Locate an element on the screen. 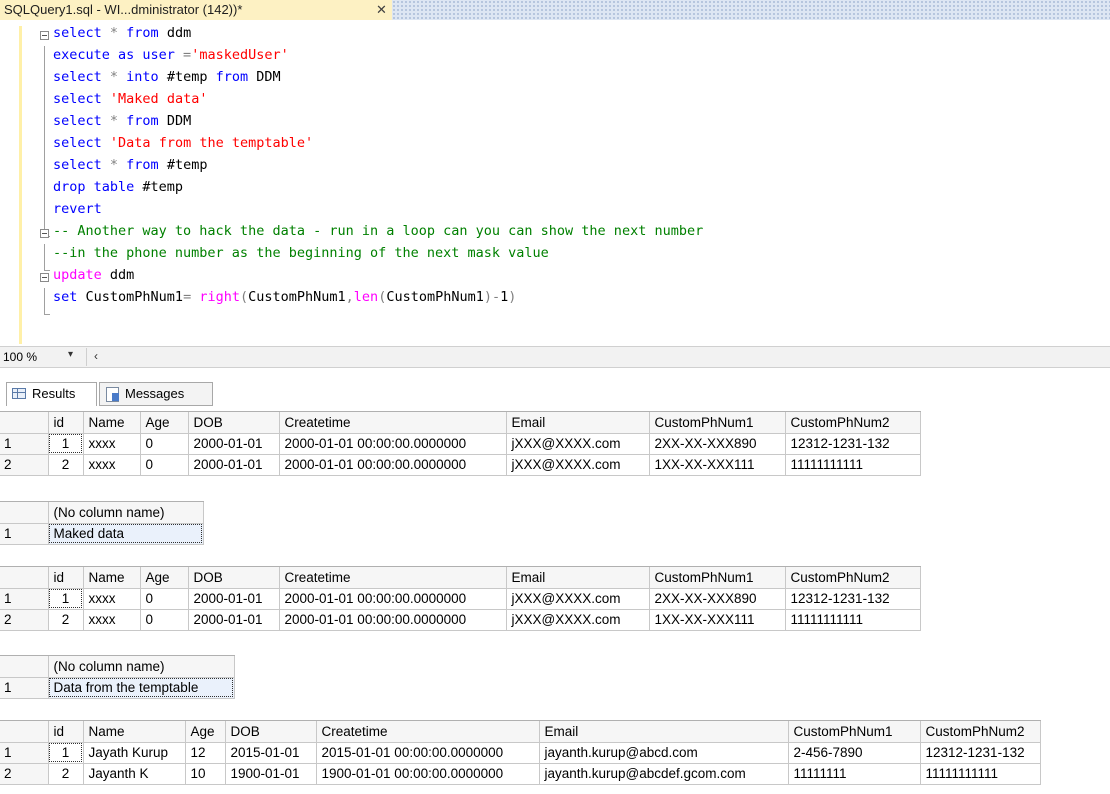 The image size is (1110, 794). table-row: 1 Data from the temptable is located at coordinates (117, 688).